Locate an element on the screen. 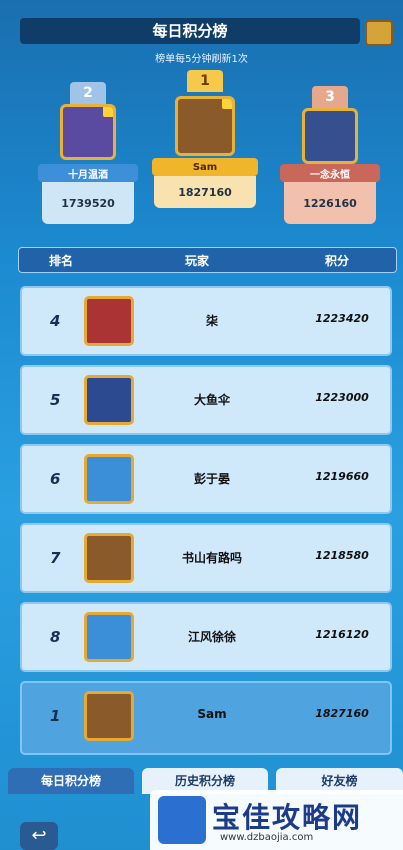 The height and width of the screenshot is (850, 403). row-rank: 7 is located at coordinates (55, 558).